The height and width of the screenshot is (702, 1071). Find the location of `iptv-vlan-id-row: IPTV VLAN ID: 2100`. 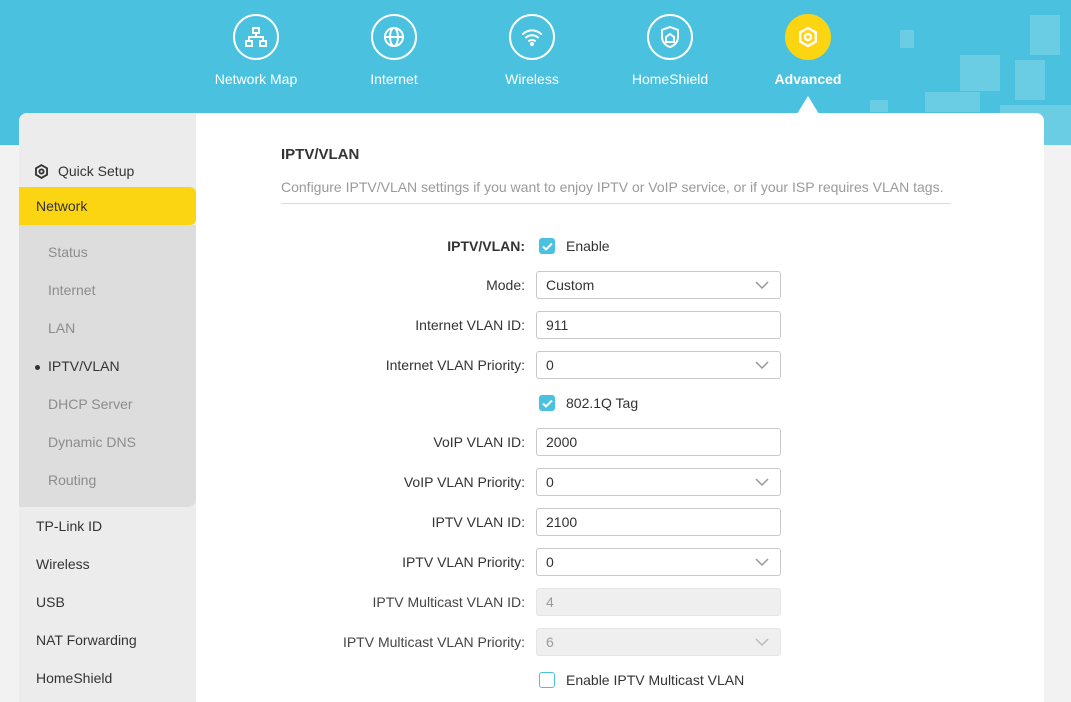

iptv-vlan-id-row: IPTV VLAN ID: 2100 is located at coordinates (616, 522).